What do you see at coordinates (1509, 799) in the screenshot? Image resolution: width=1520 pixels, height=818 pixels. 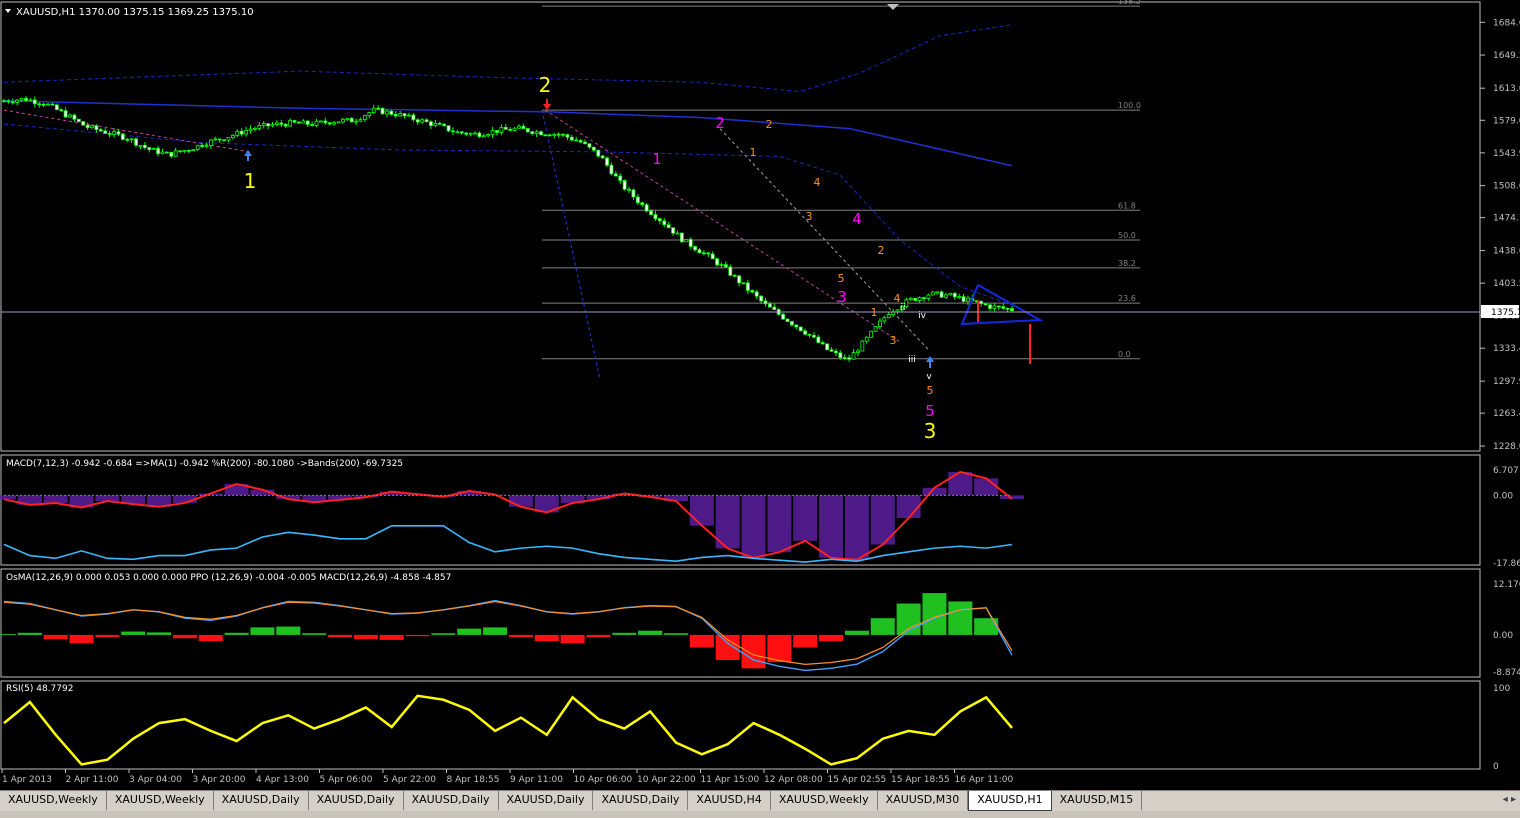 I see `tab-scroll-arrows-icon: ◂ ▸` at bounding box center [1509, 799].